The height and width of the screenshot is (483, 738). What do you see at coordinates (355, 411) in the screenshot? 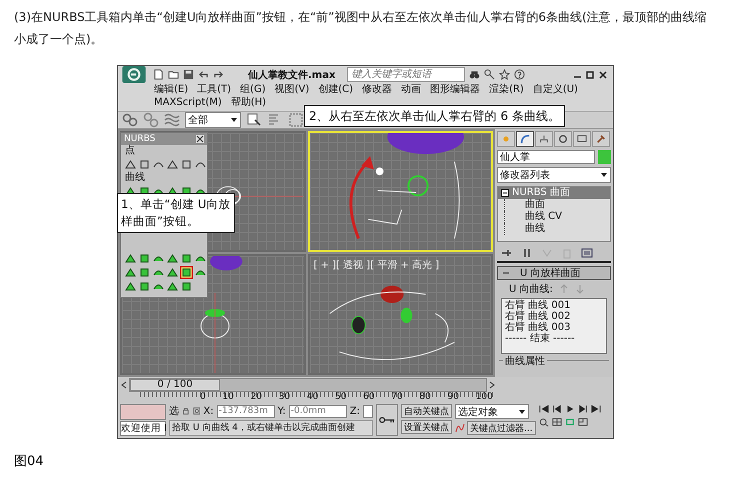
I see `z-label: Z:` at bounding box center [355, 411].